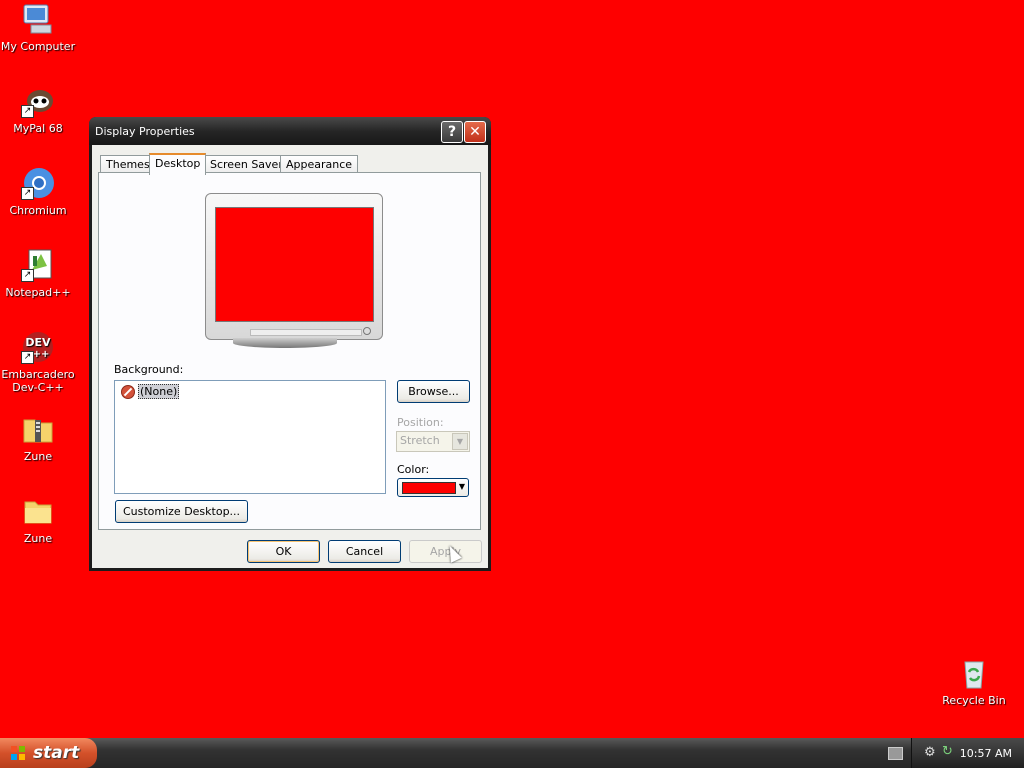 This screenshot has height=768, width=1024. What do you see at coordinates (420, 422) in the screenshot?
I see `position-label: Position:` at bounding box center [420, 422].